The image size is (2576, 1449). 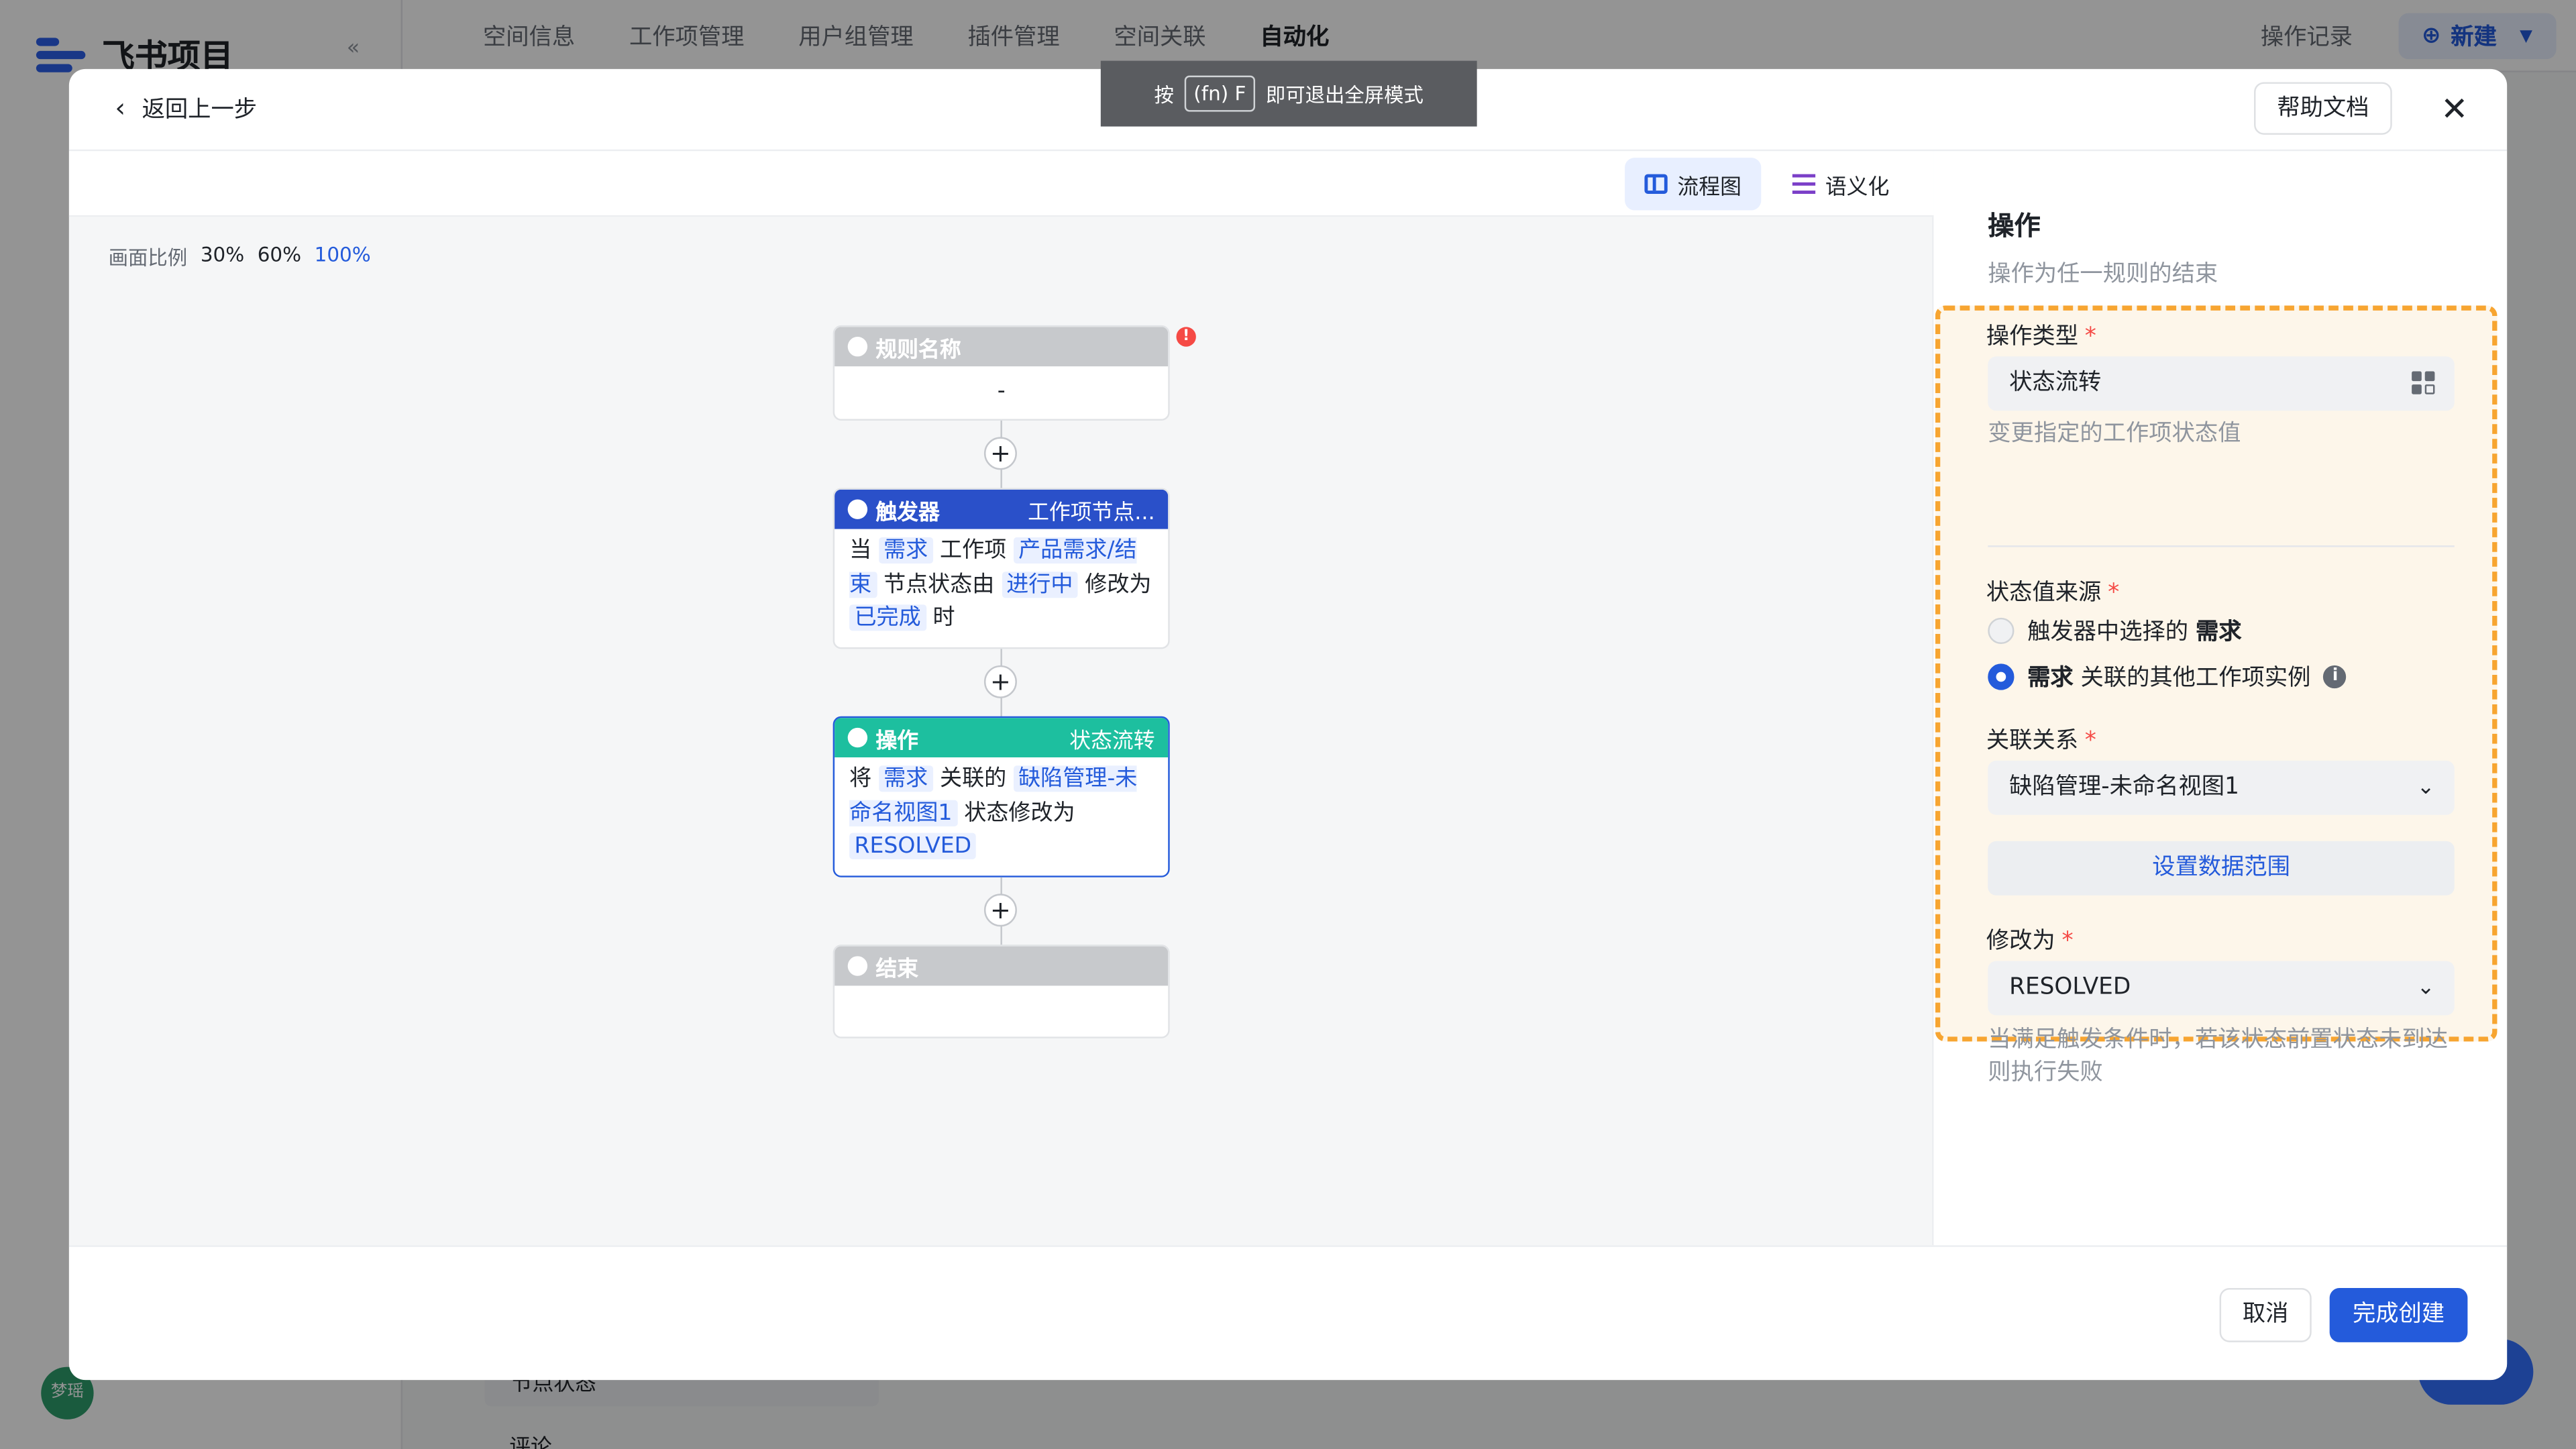 I want to click on finish-create-button: 完成创建, so click(x=2398, y=1315).